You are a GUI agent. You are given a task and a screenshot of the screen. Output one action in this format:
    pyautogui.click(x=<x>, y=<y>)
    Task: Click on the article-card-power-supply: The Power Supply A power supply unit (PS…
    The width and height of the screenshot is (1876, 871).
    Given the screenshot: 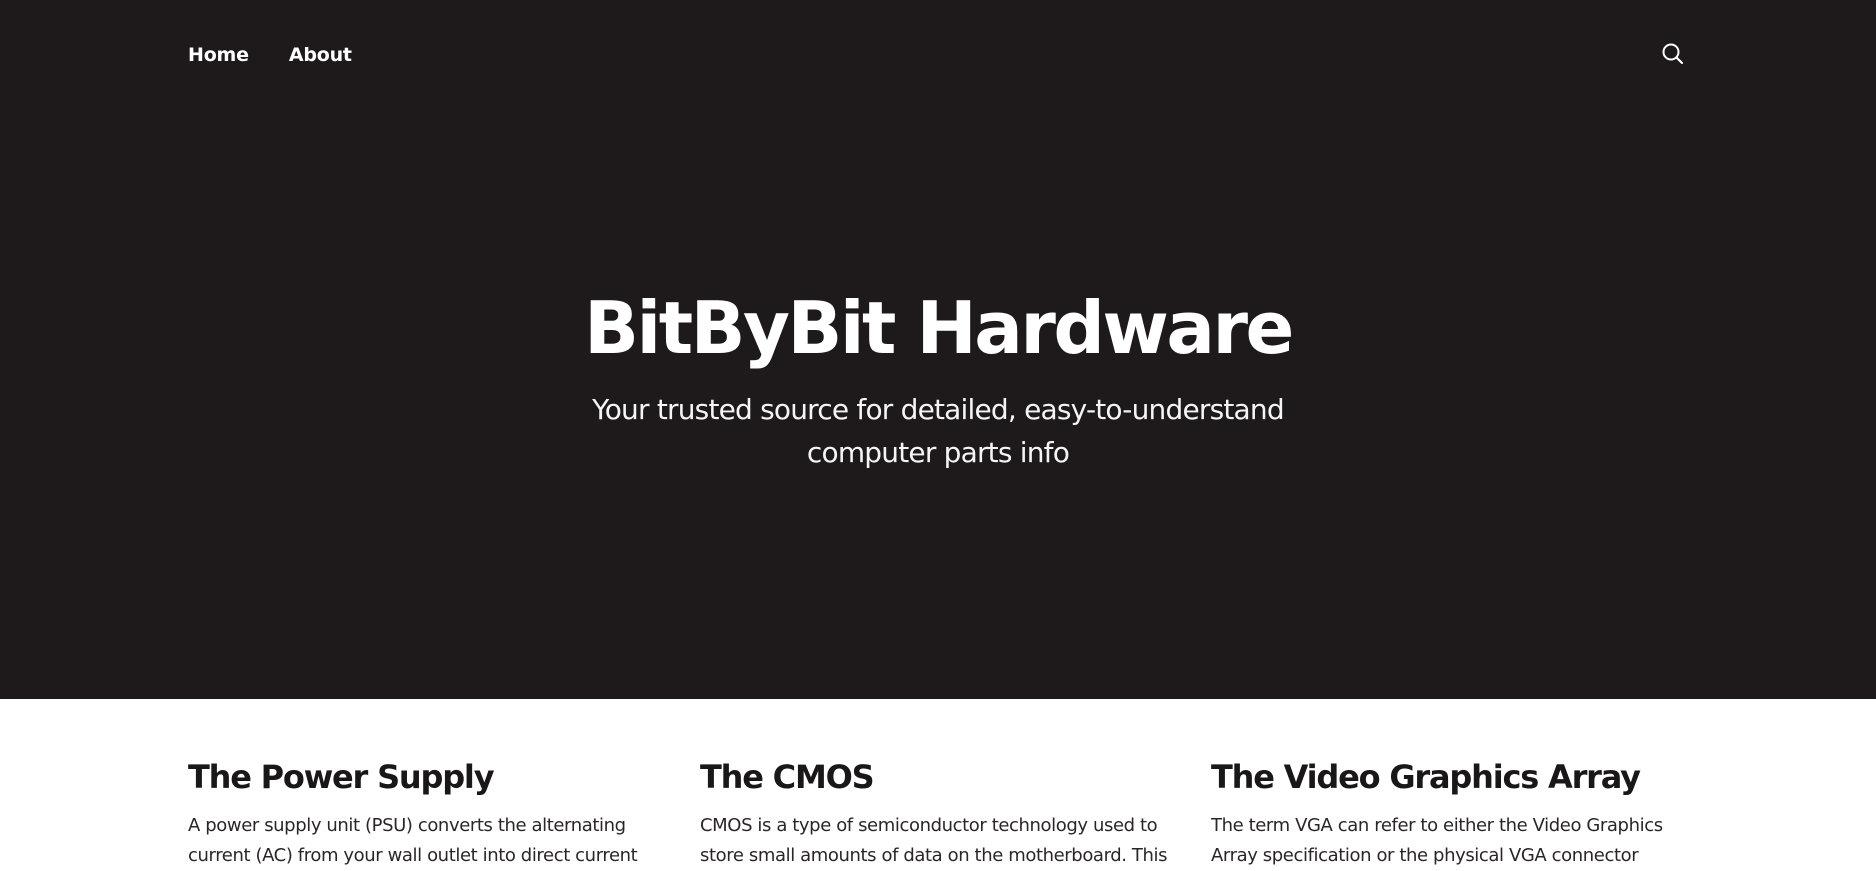 What is the action you would take?
    pyautogui.click(x=428, y=813)
    